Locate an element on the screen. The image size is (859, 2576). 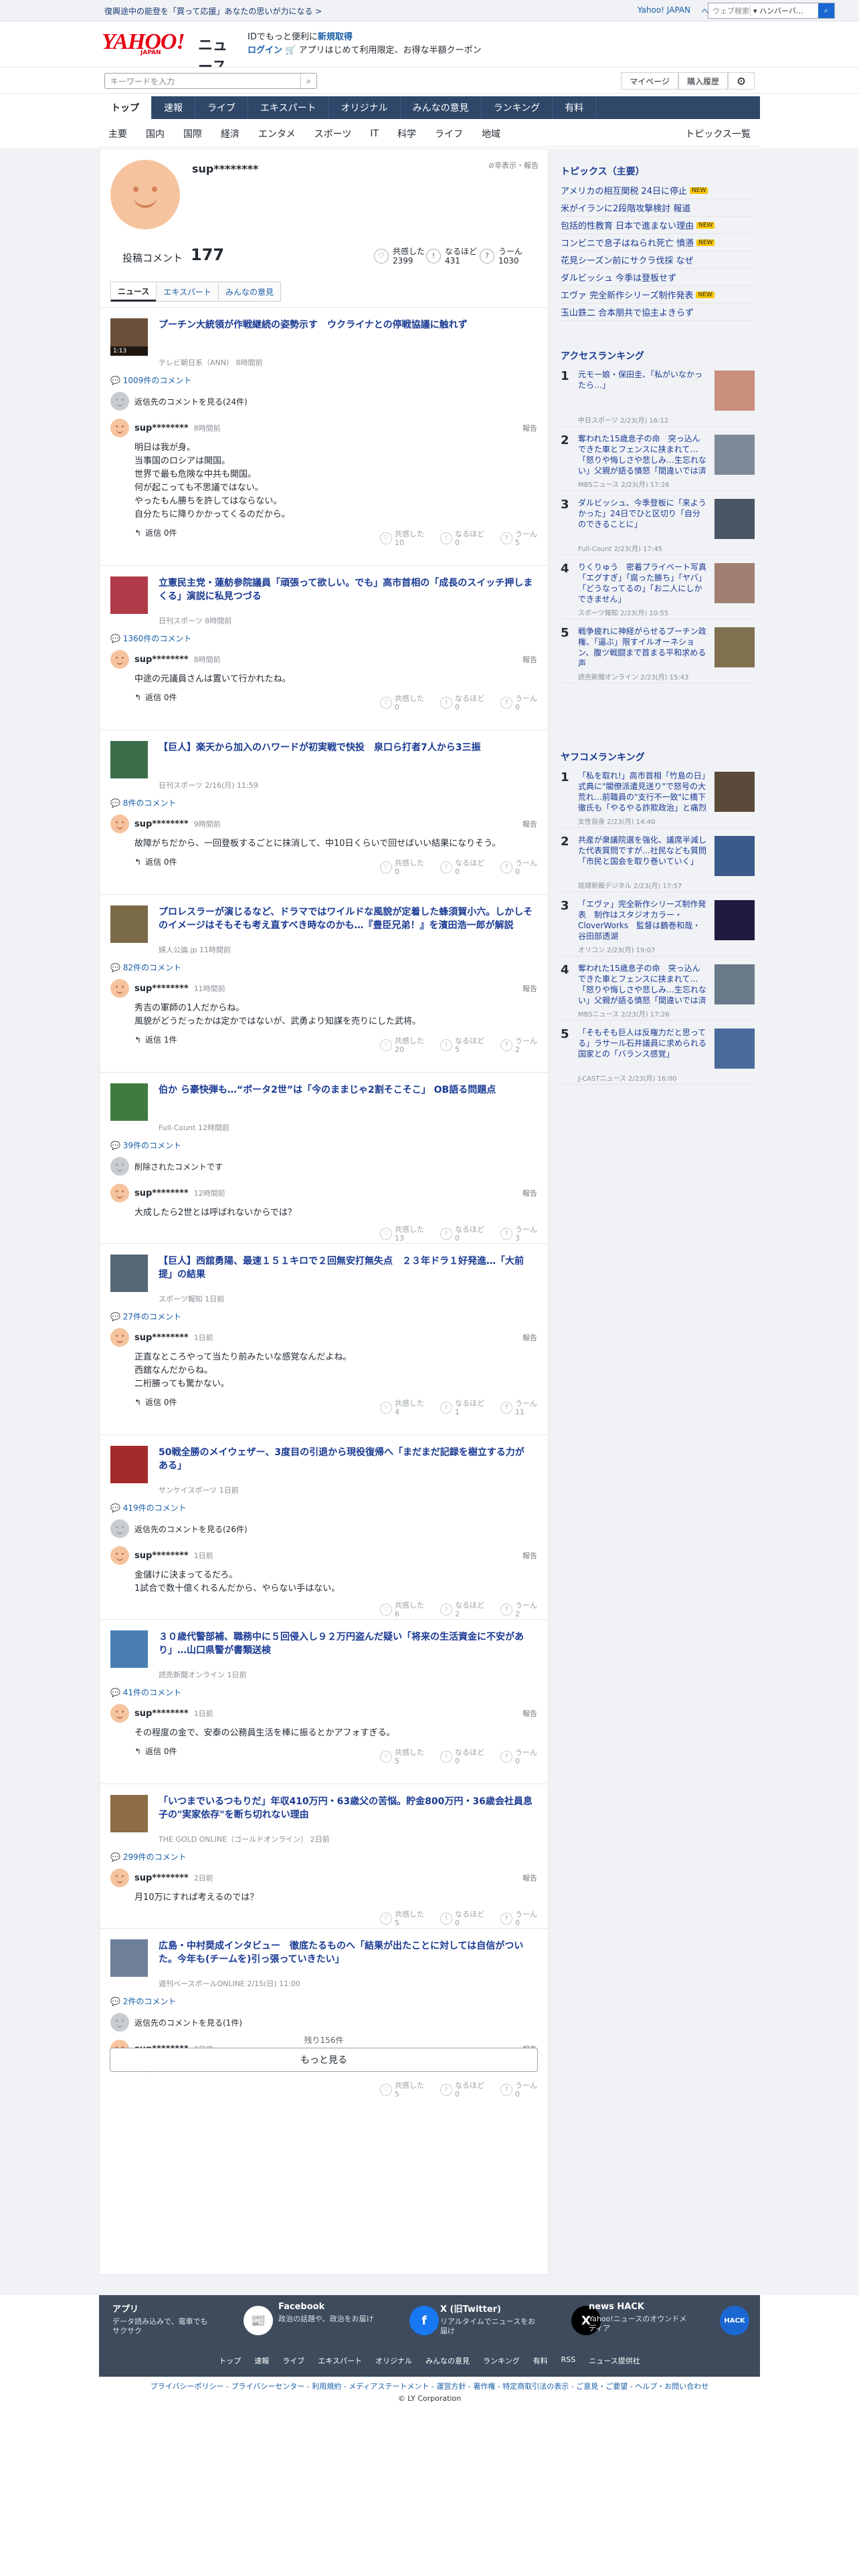
agree-button: ♡ 共感した 10 is located at coordinates (402, 539).